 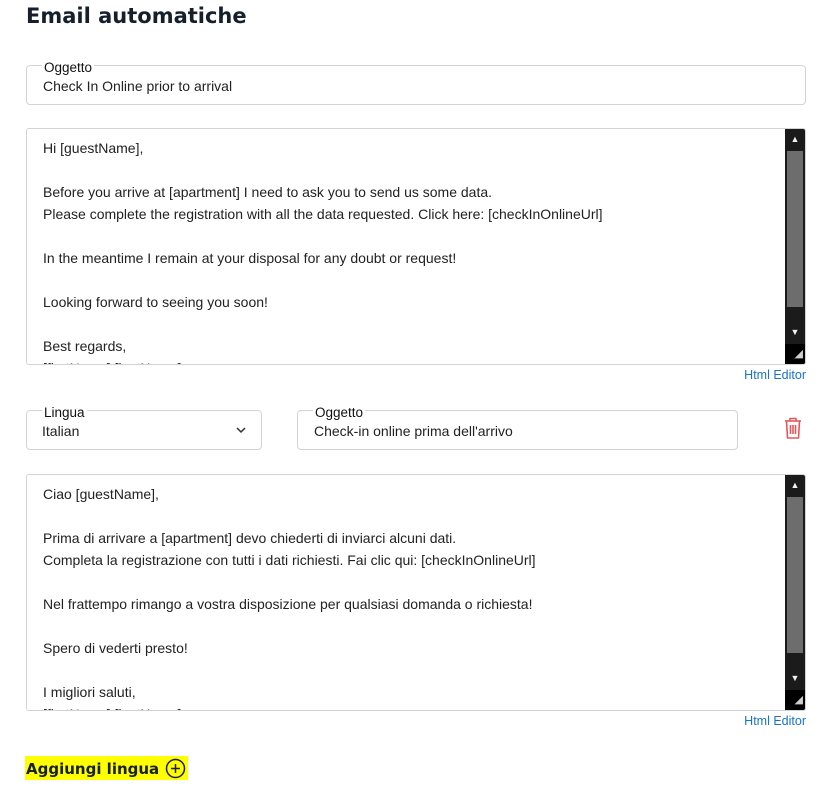 What do you see at coordinates (61, 431) in the screenshot?
I see `language-value: Italian` at bounding box center [61, 431].